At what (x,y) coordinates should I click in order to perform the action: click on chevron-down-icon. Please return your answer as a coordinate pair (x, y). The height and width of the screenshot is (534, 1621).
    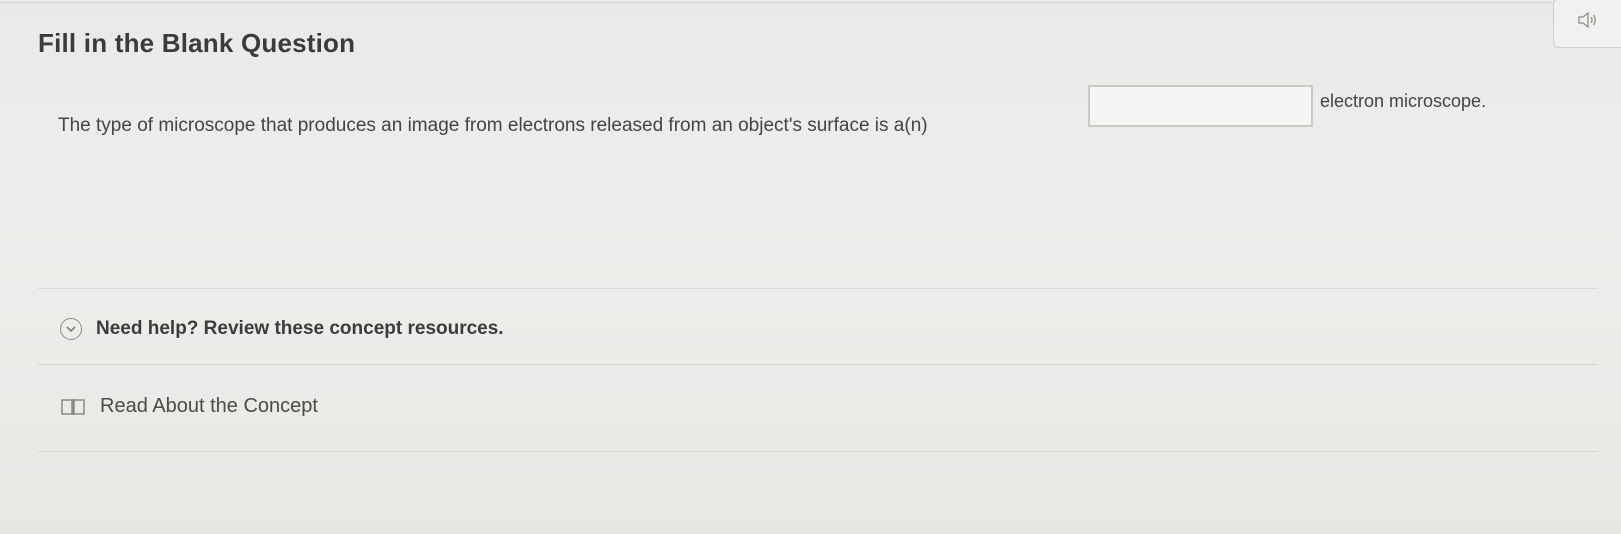
    Looking at the image, I should click on (71, 329).